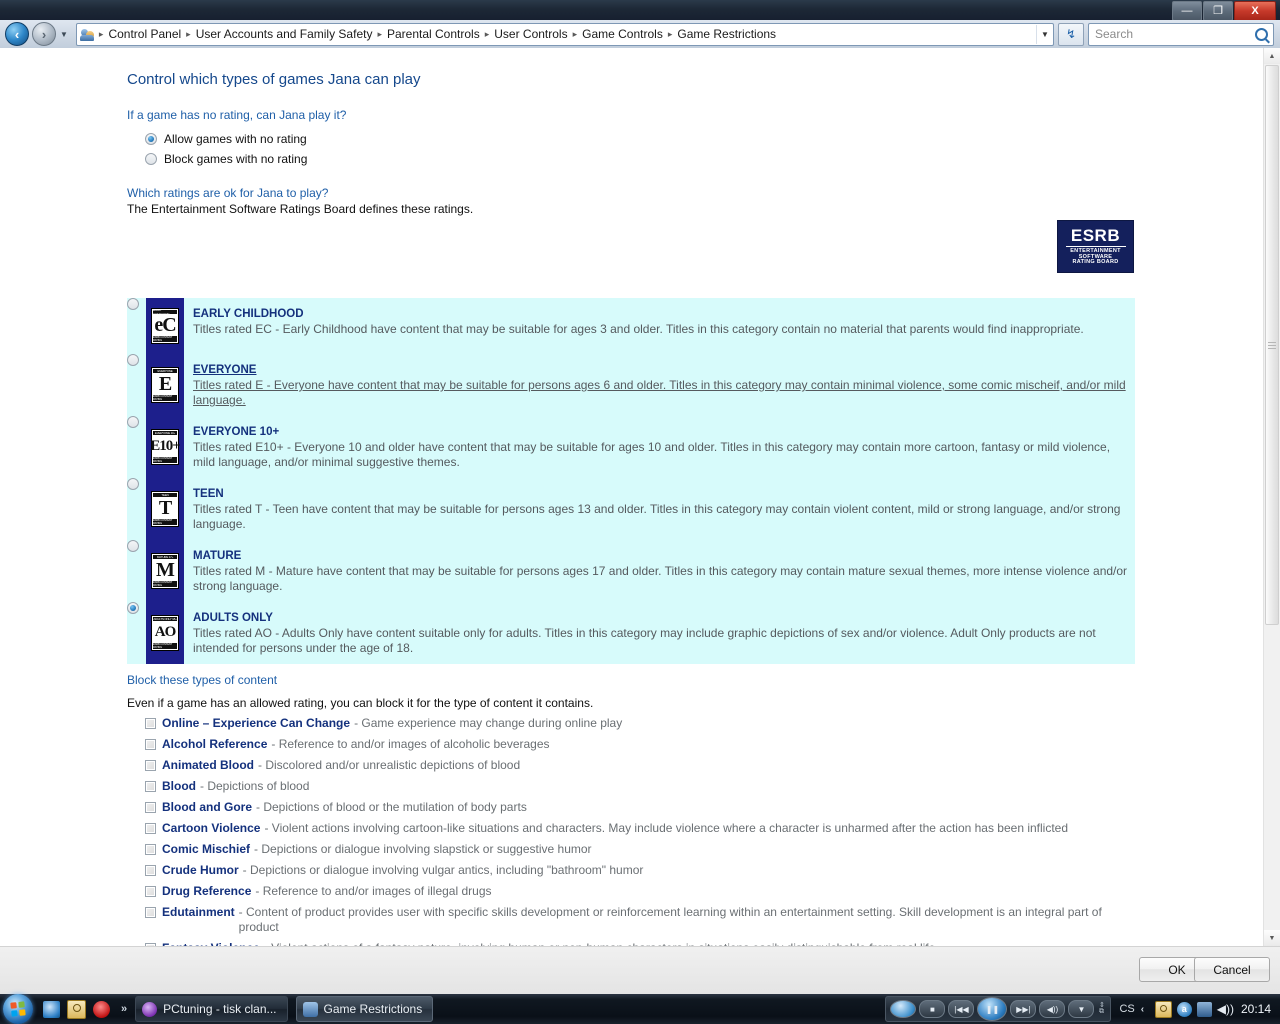 This screenshot has width=1280, height=1024. I want to click on media-menu-button: ▼, so click(1081, 1009).